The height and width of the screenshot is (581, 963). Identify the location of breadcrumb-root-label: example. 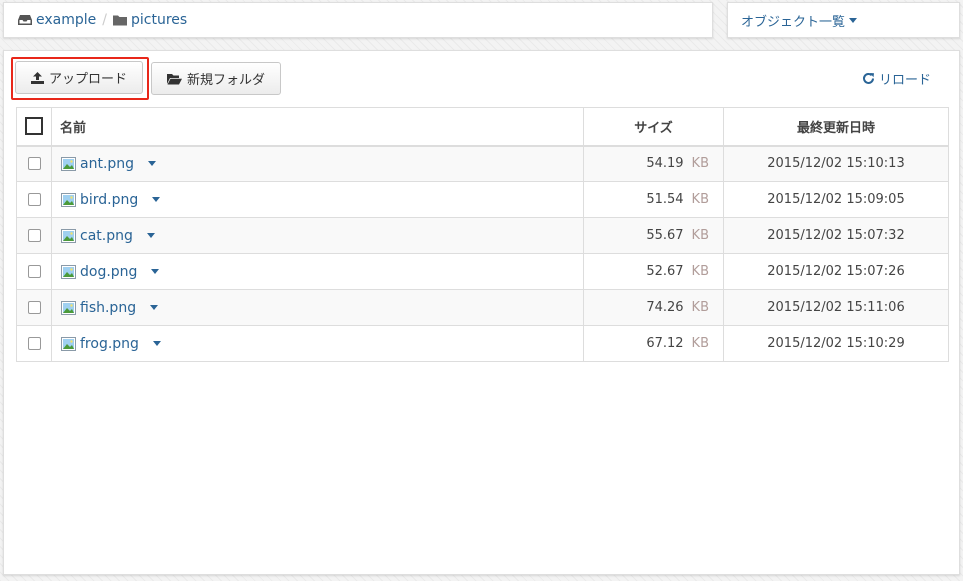
(66, 20).